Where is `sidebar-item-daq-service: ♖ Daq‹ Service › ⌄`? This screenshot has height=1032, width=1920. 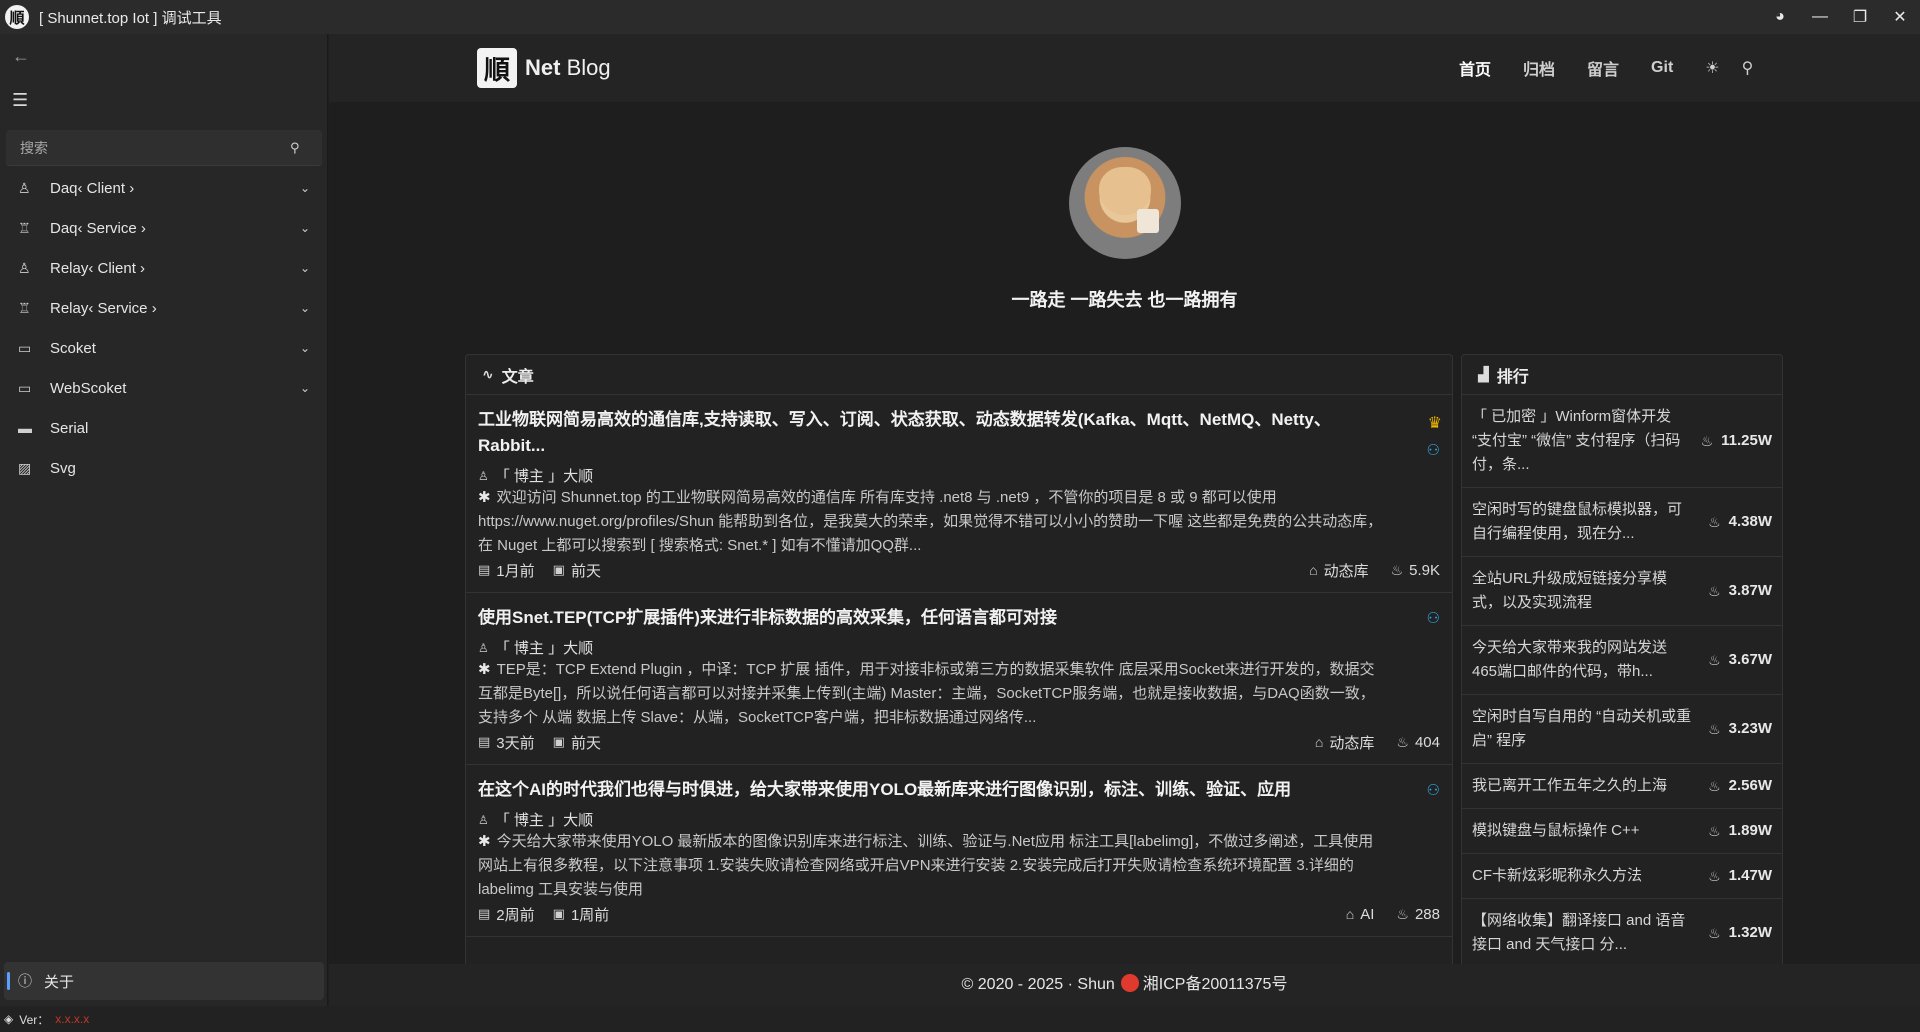 sidebar-item-daq-service: ♖ Daq‹ Service › ⌄ is located at coordinates (164, 228).